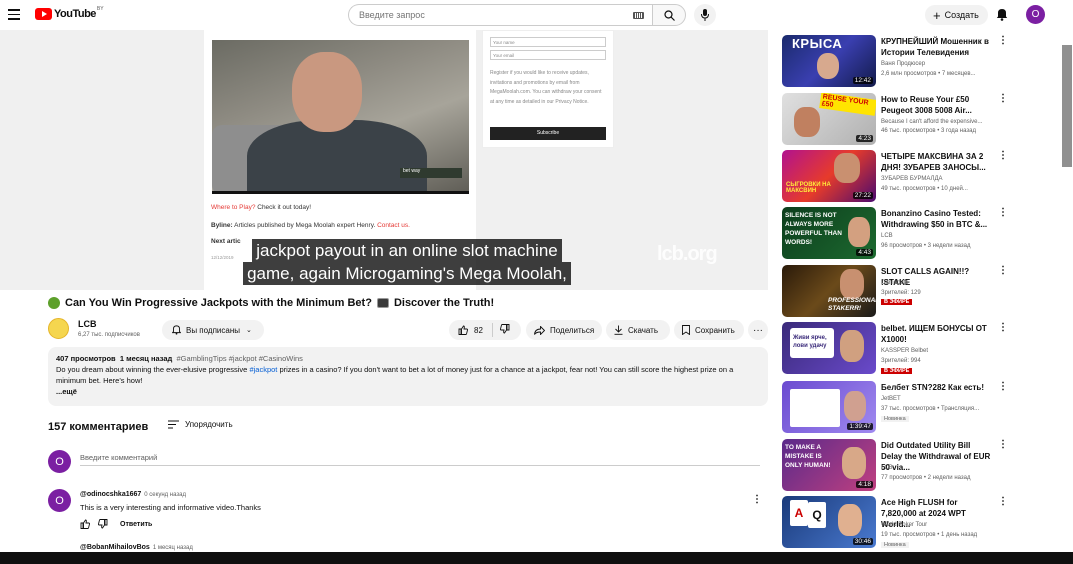 The width and height of the screenshot is (1073, 564). Describe the element at coordinates (239, 358) in the screenshot. I see `hashtags: #GamblingTips #jackpot #CasinoWins` at that location.